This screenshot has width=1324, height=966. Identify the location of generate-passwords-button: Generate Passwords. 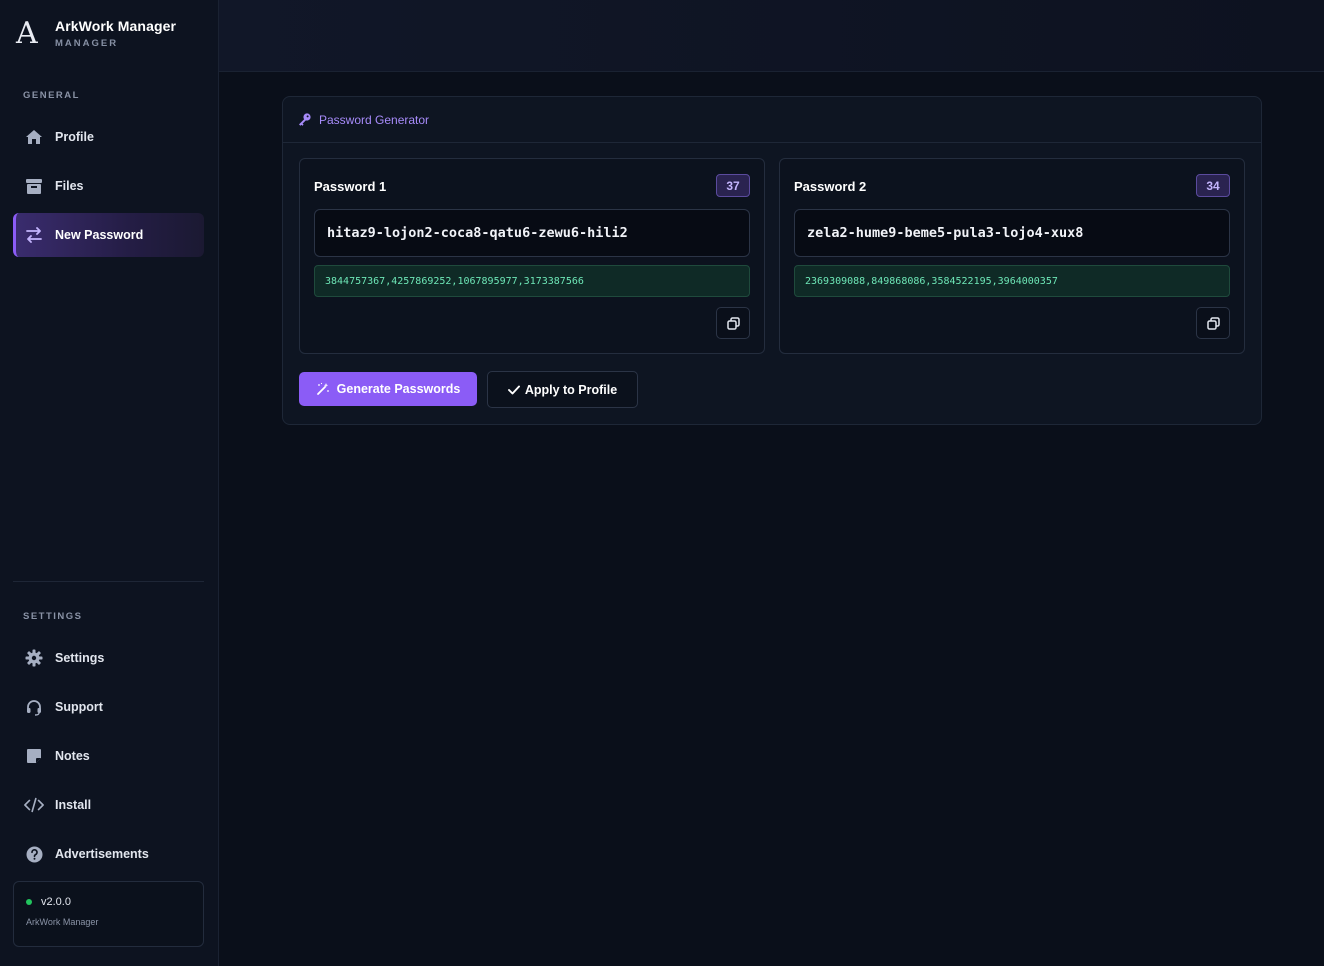
(388, 389).